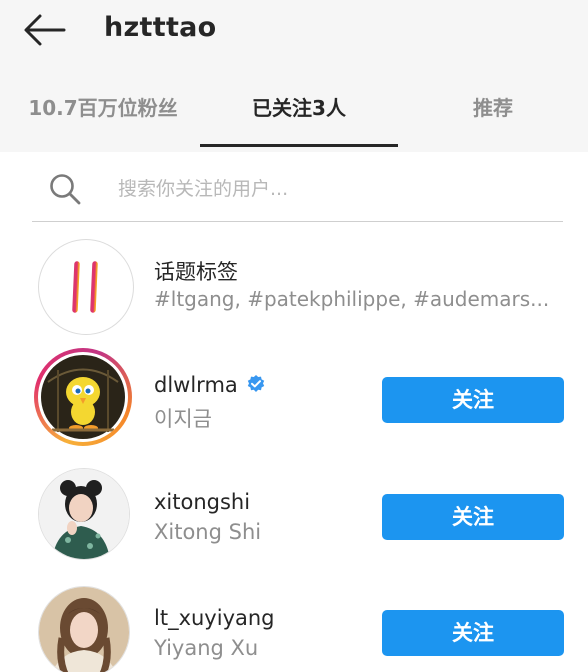  I want to click on hashtag-avatar, so click(86, 287).